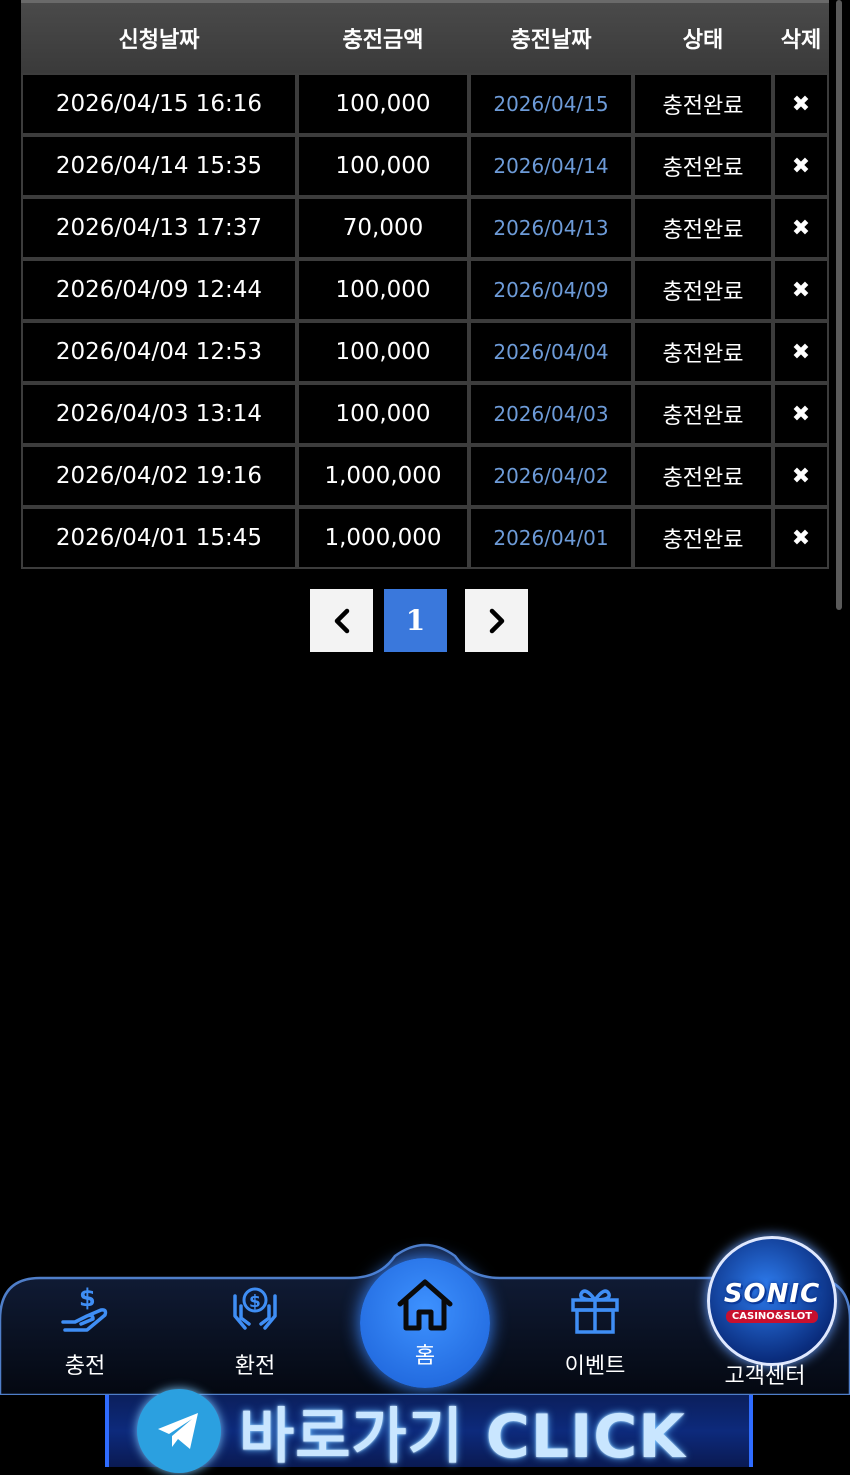 The image size is (850, 1475). Describe the element at coordinates (159, 290) in the screenshot. I see `cell-request-date: 2026/04/09 12:44` at that location.